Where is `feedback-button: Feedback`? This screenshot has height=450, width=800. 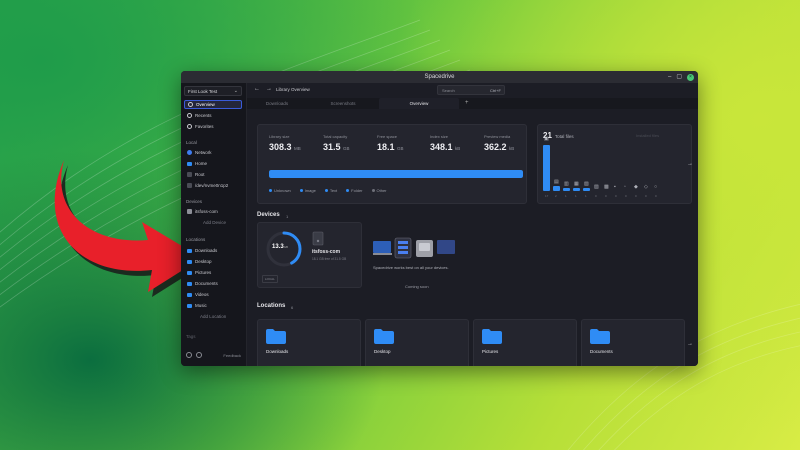 feedback-button: Feedback is located at coordinates (232, 355).